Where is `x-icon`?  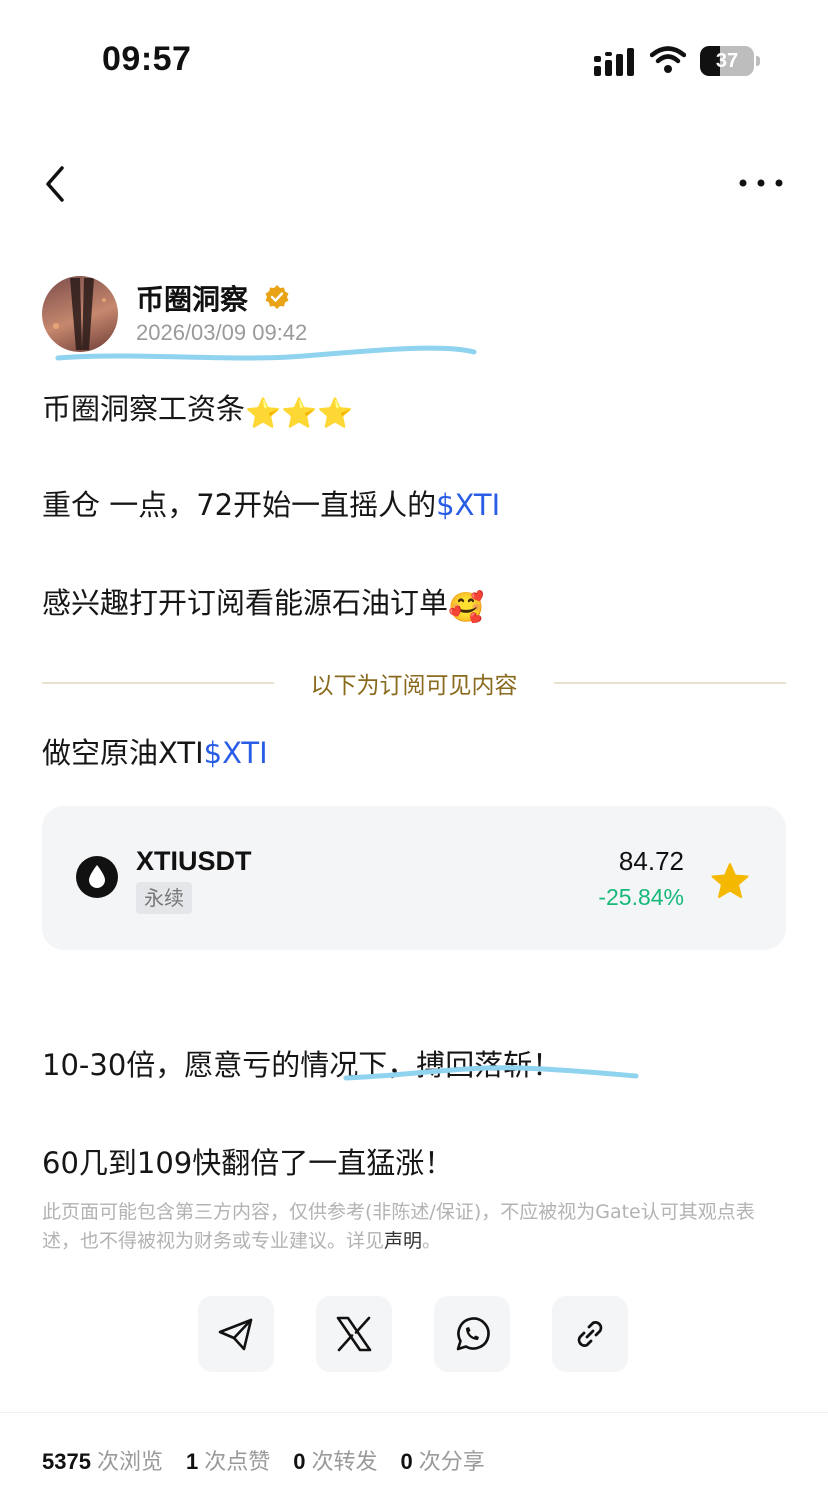 x-icon is located at coordinates (354, 1334).